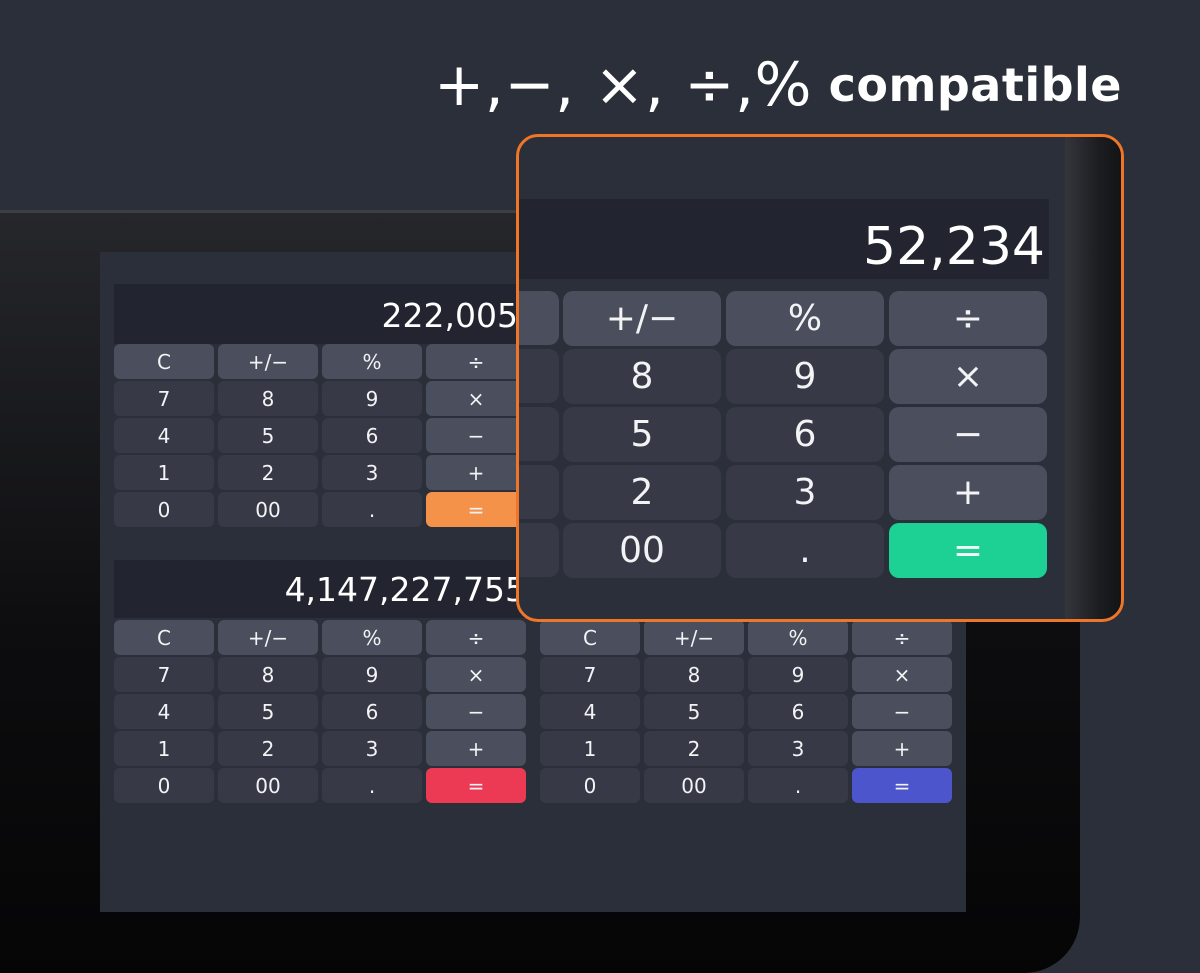 The width and height of the screenshot is (1200, 973). I want to click on calculator-display: 222,005, so click(320, 314).